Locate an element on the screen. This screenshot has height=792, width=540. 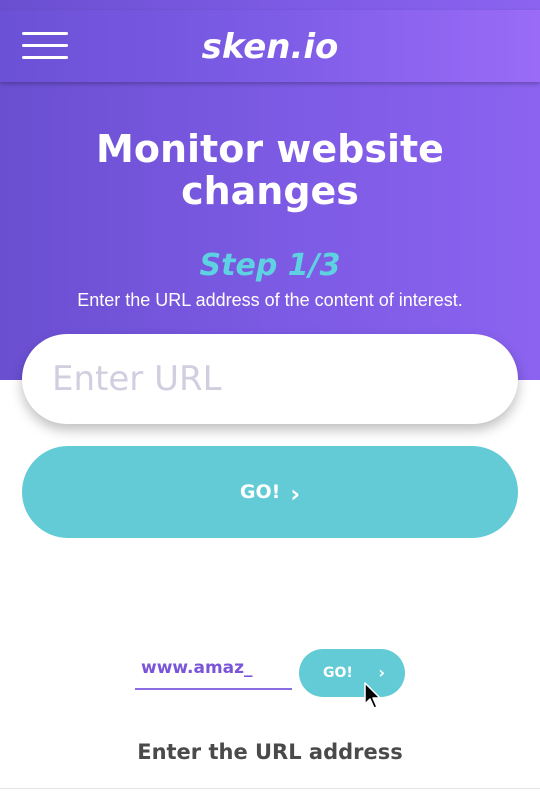
demo-illustration: www.amaz_ GO! › is located at coordinates (270, 690).